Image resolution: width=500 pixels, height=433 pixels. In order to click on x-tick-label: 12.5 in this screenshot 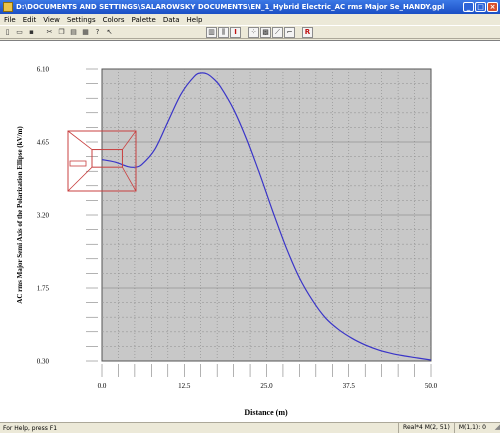, I will do `click(184, 386)`.